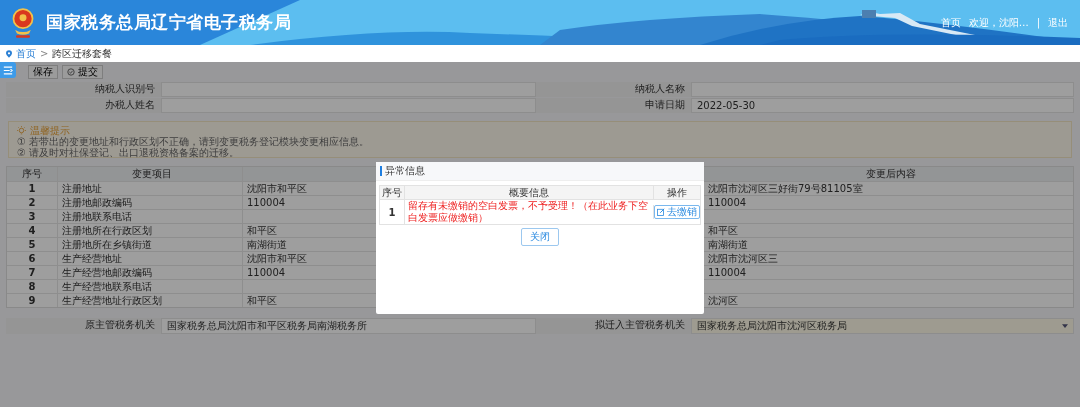 The image size is (1080, 407). Describe the element at coordinates (785, 188) in the screenshot. I see `table-cell: 沈阳市沈河区三好街79号81105室` at that location.